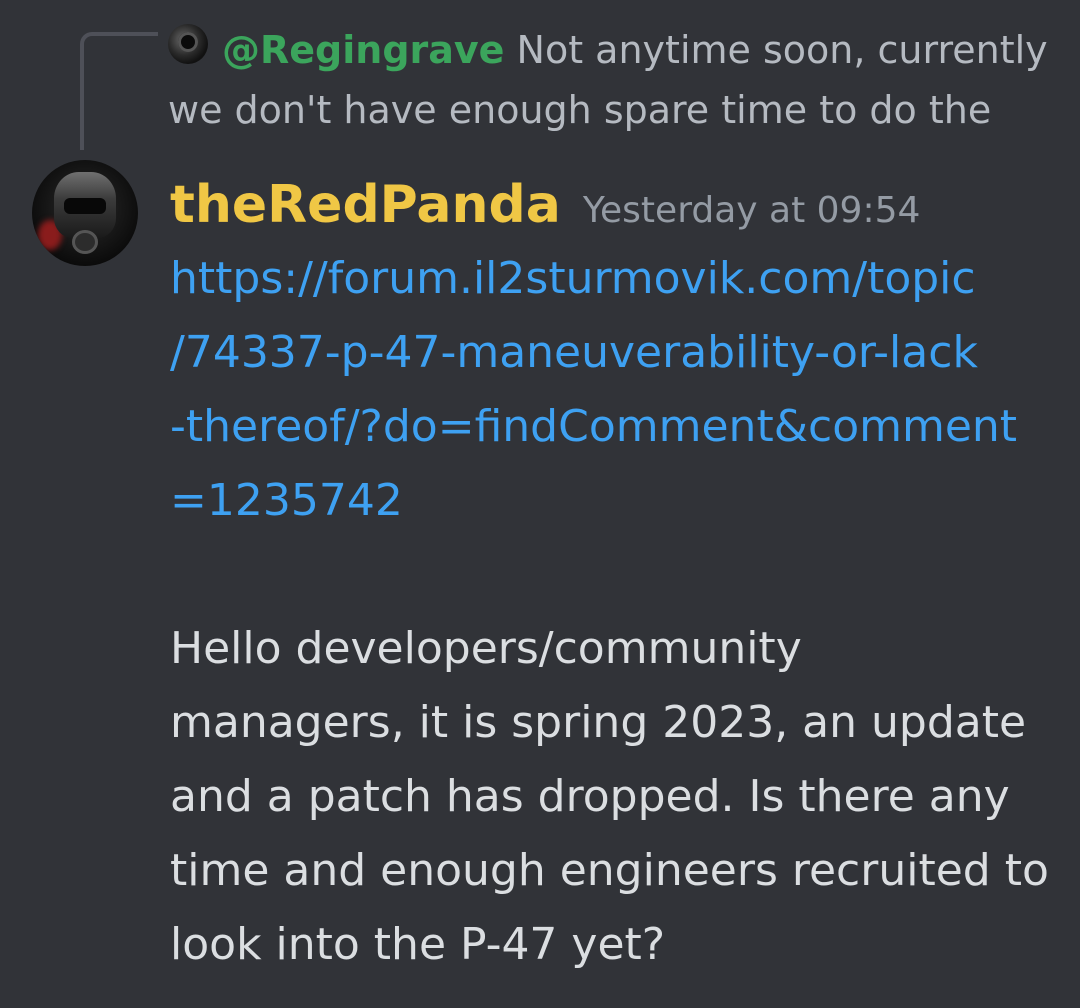 The height and width of the screenshot is (1008, 1080). I want to click on reply-author-mention: @Regingrave, so click(363, 50).